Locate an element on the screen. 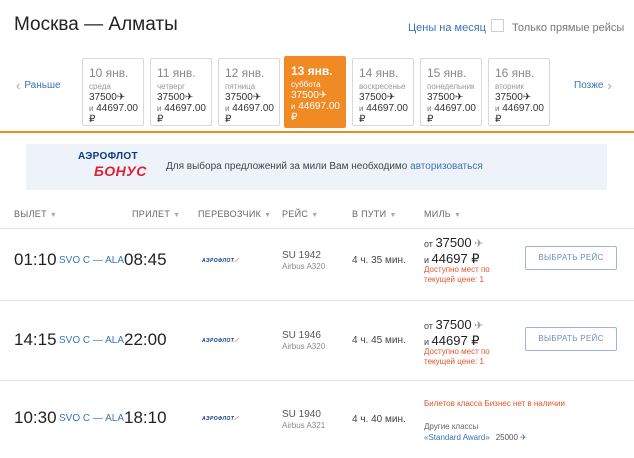 The image size is (634, 458). aircraft-type: Airbus A320 is located at coordinates (304, 266).